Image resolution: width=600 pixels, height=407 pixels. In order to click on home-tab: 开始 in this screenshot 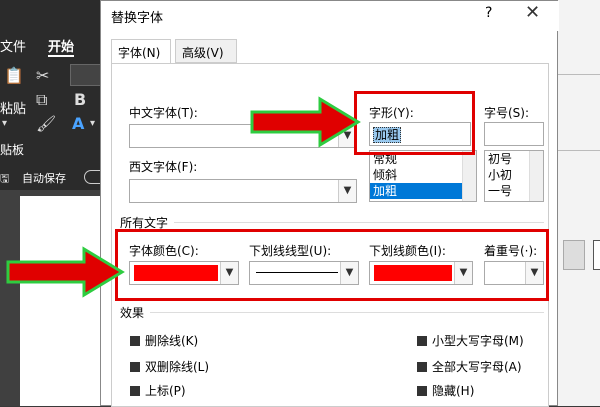, I will do `click(61, 46)`.